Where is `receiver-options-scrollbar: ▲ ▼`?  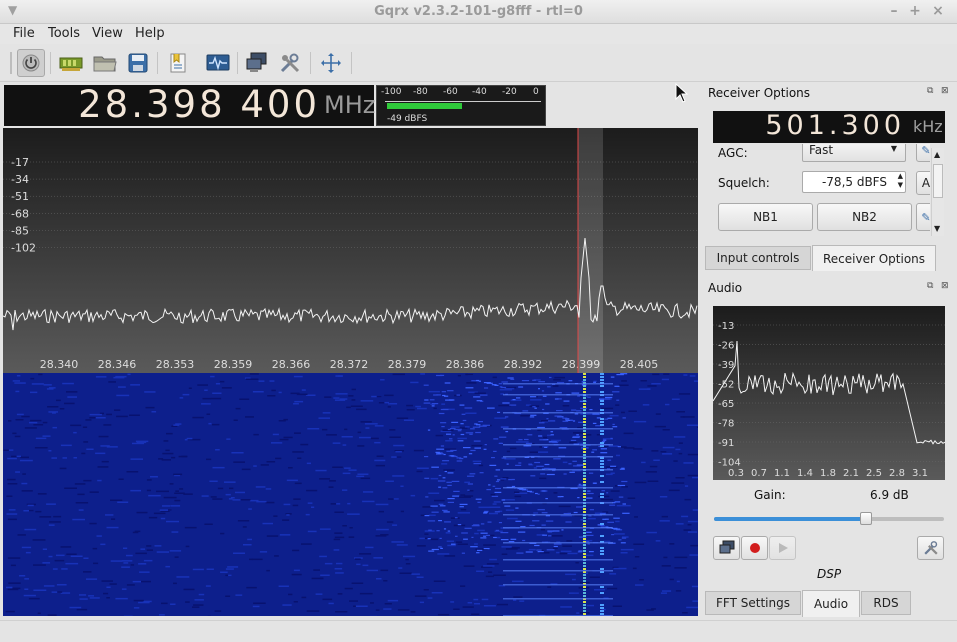
receiver-options-scrollbar: ▲ ▼ is located at coordinates (937, 192).